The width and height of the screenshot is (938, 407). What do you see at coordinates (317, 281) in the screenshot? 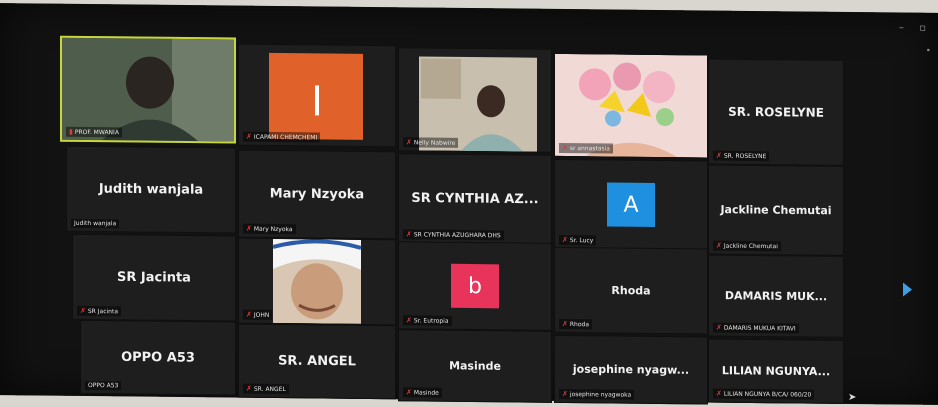
I see `video-tile-john: ✗ JOHN` at bounding box center [317, 281].